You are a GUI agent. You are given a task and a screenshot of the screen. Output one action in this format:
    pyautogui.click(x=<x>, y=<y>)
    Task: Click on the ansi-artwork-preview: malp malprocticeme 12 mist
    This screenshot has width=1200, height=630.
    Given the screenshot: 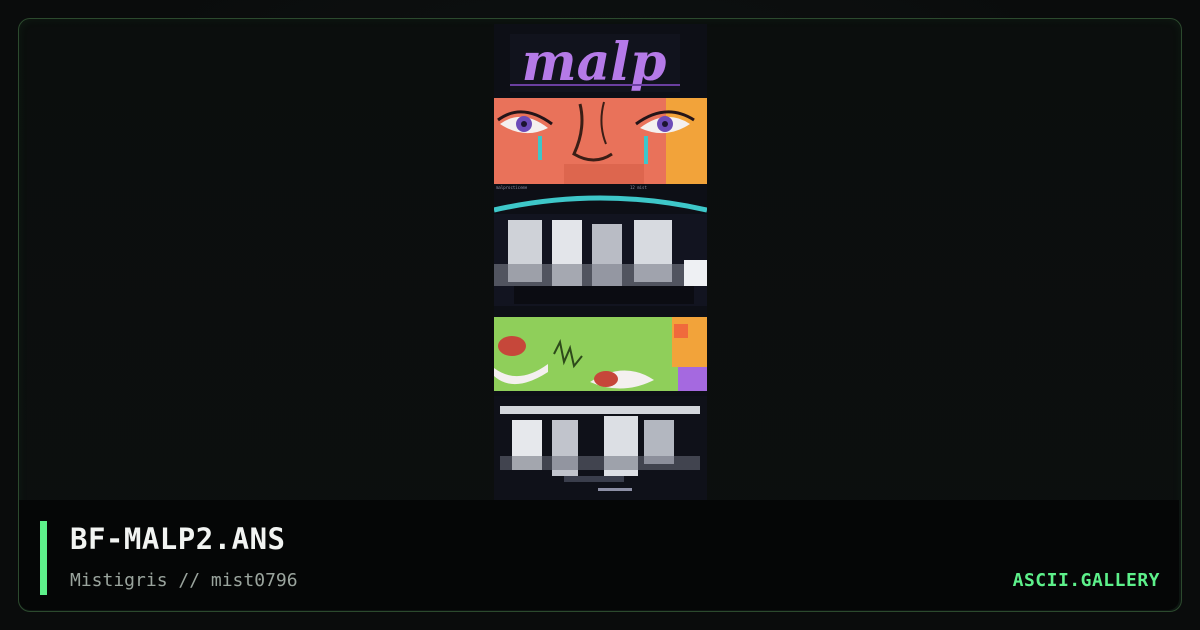 What is the action you would take?
    pyautogui.click(x=600, y=262)
    